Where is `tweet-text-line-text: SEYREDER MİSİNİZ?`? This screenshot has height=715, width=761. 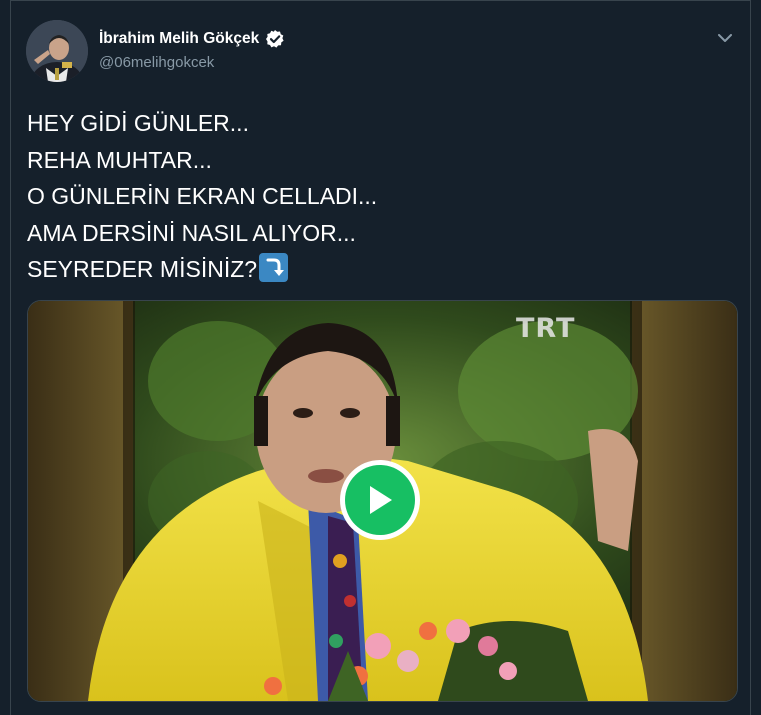 tweet-text-line-text: SEYREDER MİSİNİZ? is located at coordinates (142, 269).